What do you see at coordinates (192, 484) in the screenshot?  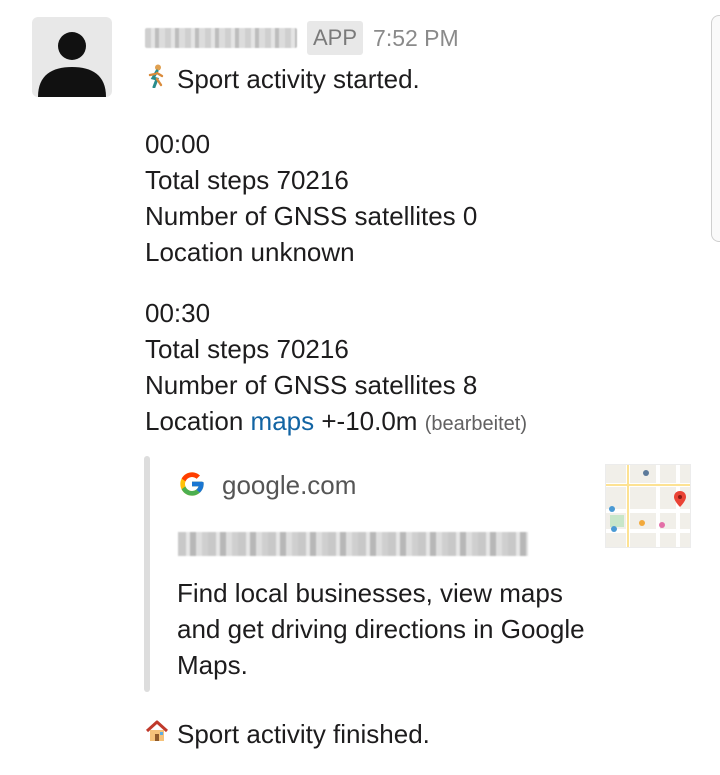 I see `google-g-icon` at bounding box center [192, 484].